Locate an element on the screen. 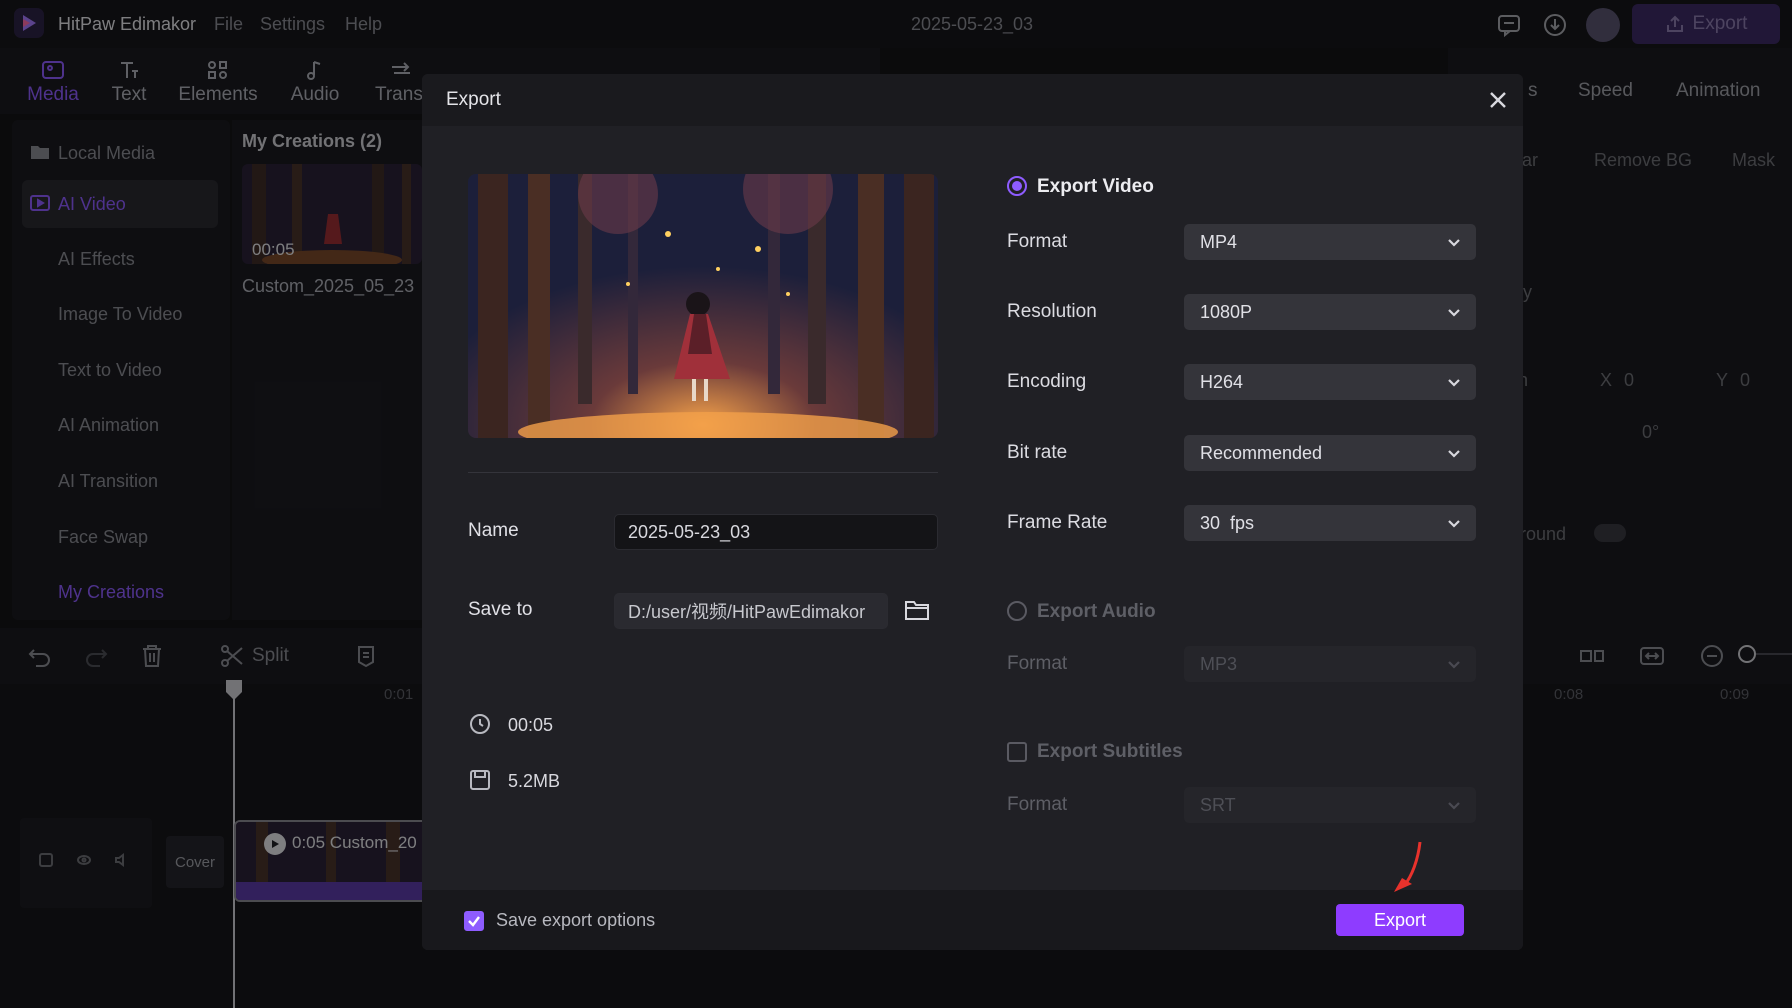 Image resolution: width=1792 pixels, height=1008 pixels. close-icon is located at coordinates (1498, 100).